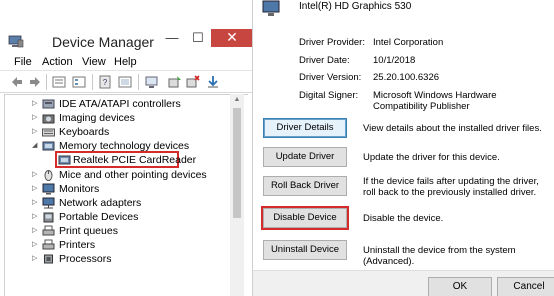 The height and width of the screenshot is (296, 554). I want to click on title-bar: Device Manager — ☐ ✕, so click(126, 42).